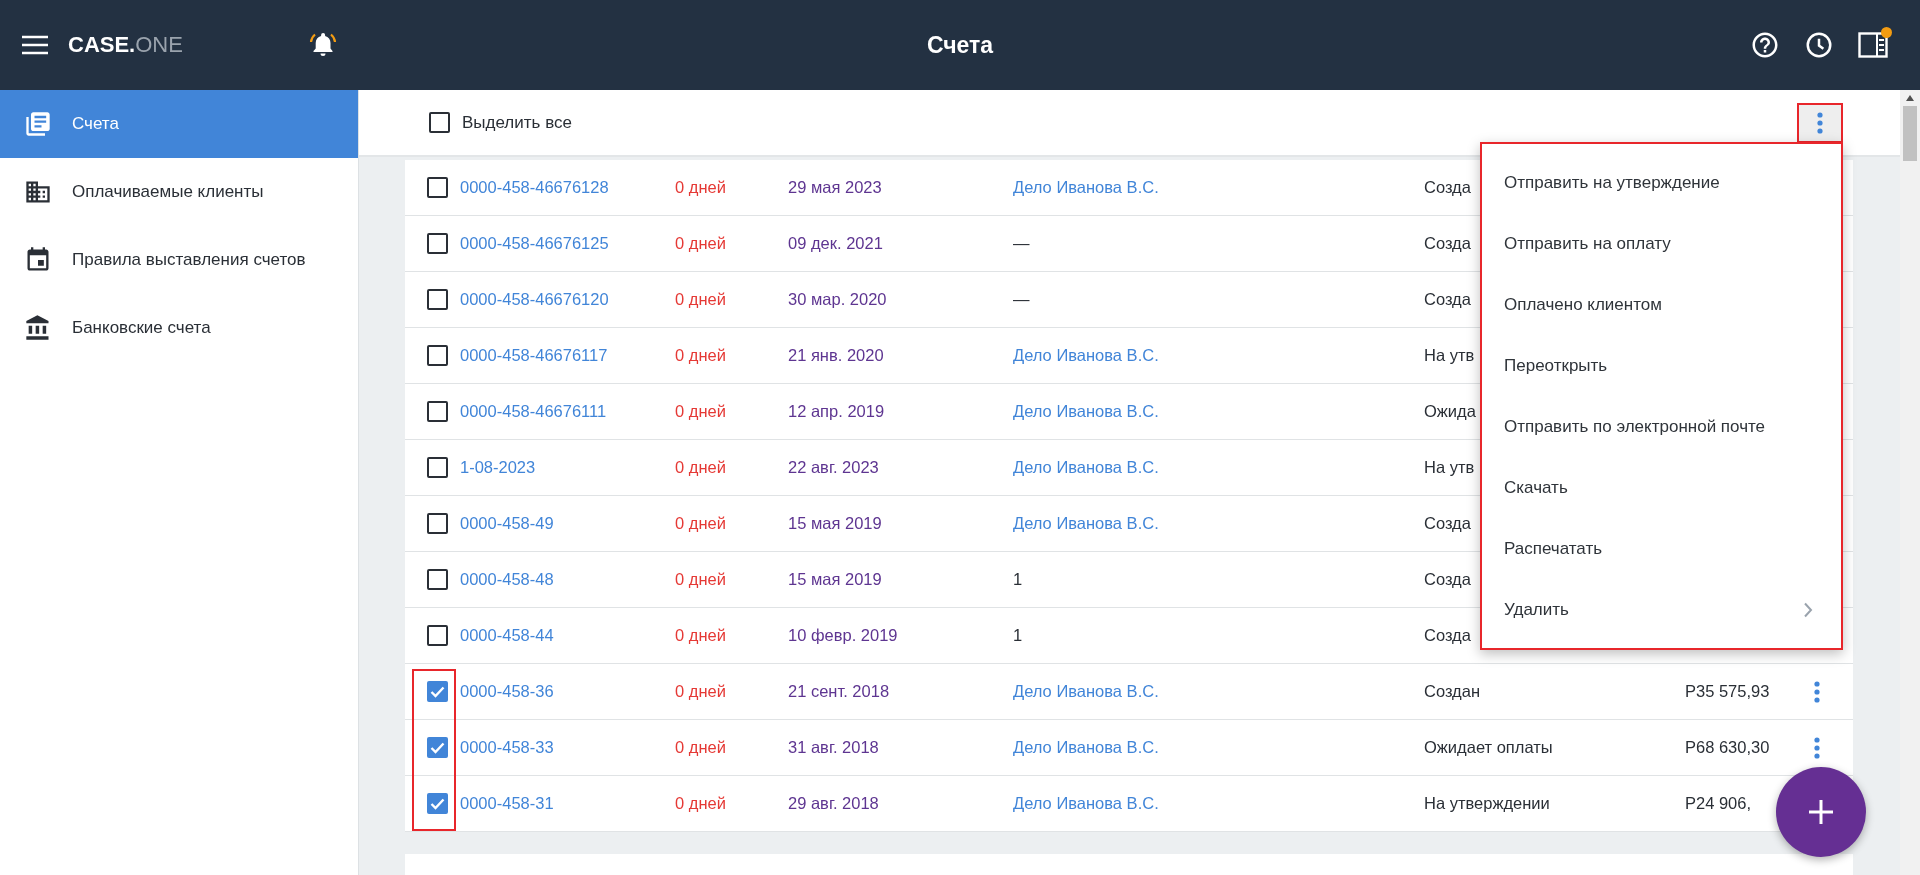 This screenshot has height=875, width=1920. What do you see at coordinates (1661, 548) in the screenshot?
I see `menu-item: Распечатать` at bounding box center [1661, 548].